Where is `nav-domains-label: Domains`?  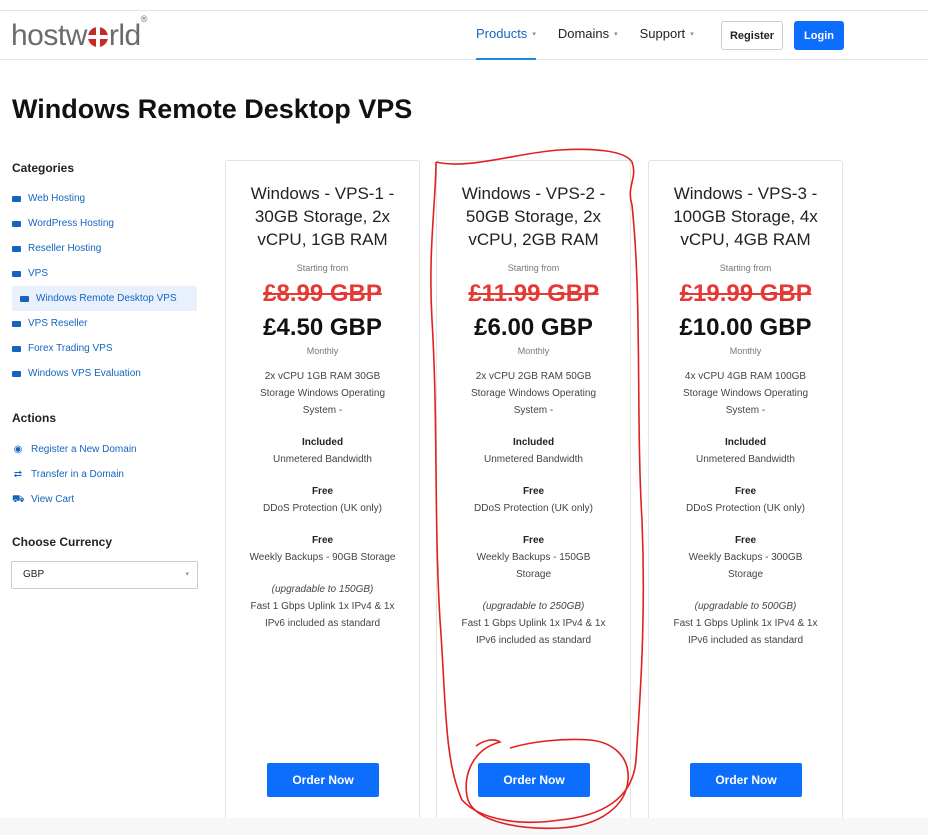
nav-domains-label: Domains is located at coordinates (583, 33).